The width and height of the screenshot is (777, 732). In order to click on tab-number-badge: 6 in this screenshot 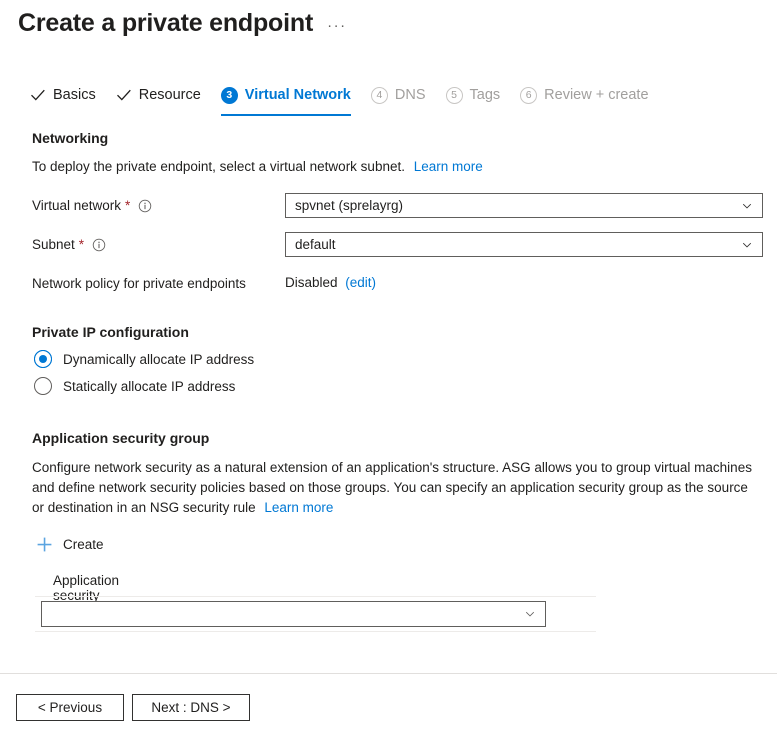, I will do `click(529, 95)`.